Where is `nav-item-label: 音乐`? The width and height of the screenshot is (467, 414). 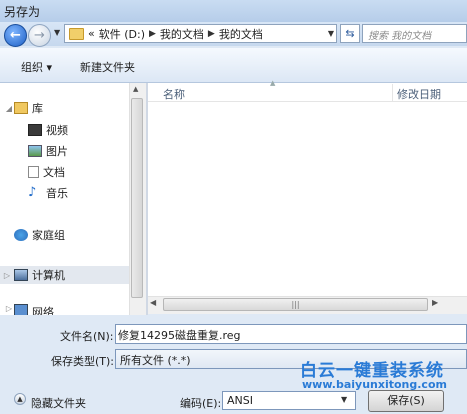
nav-item-label: 音乐 is located at coordinates (57, 193).